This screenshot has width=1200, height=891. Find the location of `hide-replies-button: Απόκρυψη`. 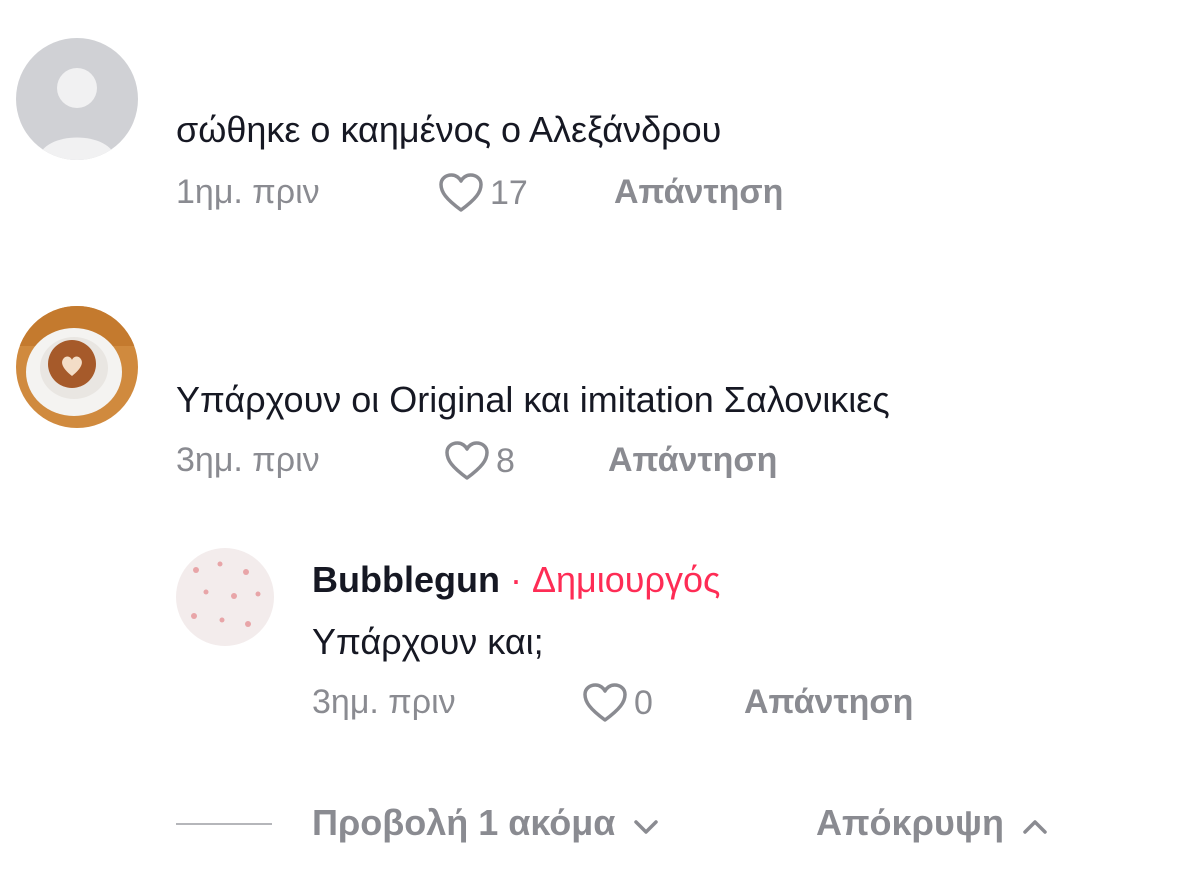

hide-replies-button: Απόκρυψη is located at coordinates (932, 823).